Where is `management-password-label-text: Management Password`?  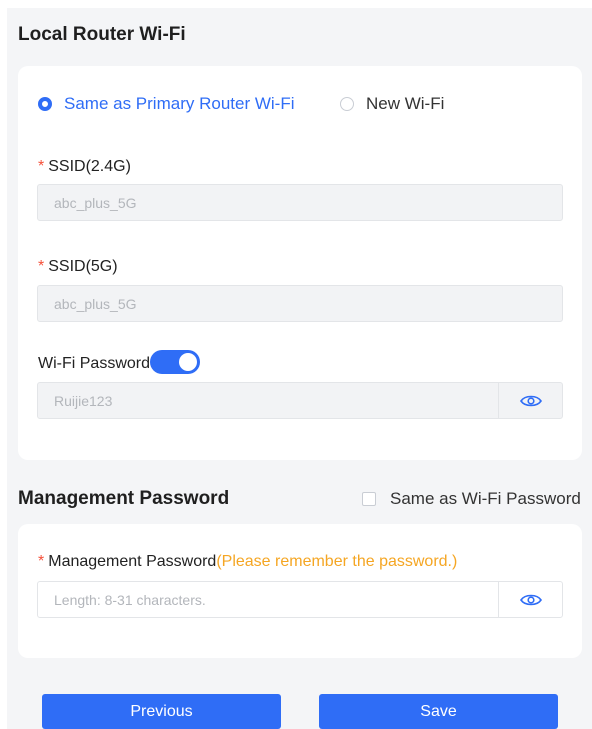 management-password-label-text: Management Password is located at coordinates (132, 561).